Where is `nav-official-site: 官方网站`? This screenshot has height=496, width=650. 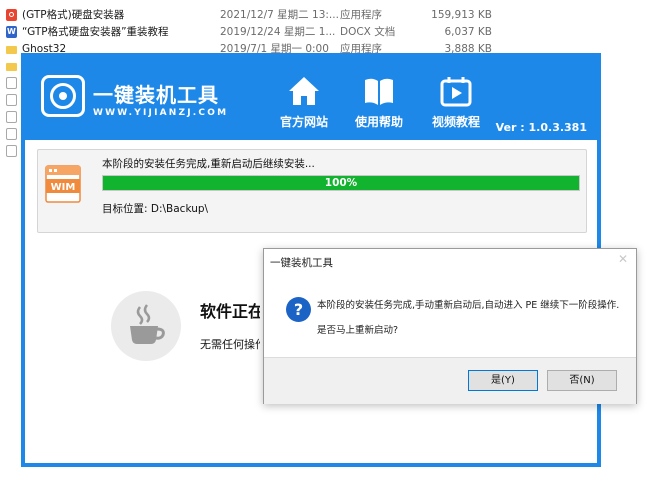 nav-official-site: 官方网站 is located at coordinates (304, 105).